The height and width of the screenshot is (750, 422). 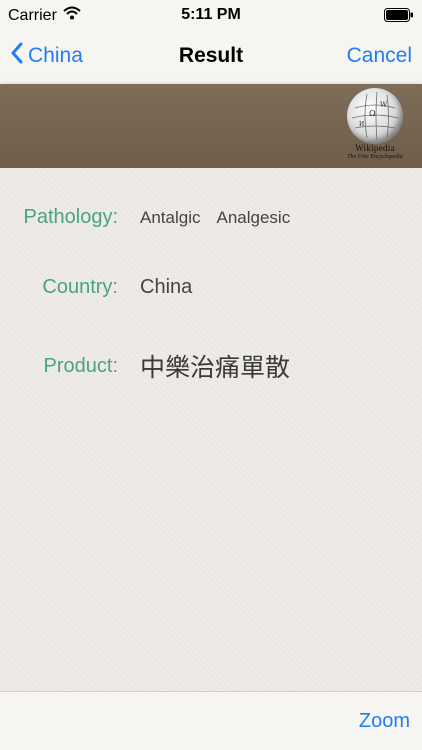 I want to click on status-bar: Carrier 5:11 PM, so click(x=211, y=15).